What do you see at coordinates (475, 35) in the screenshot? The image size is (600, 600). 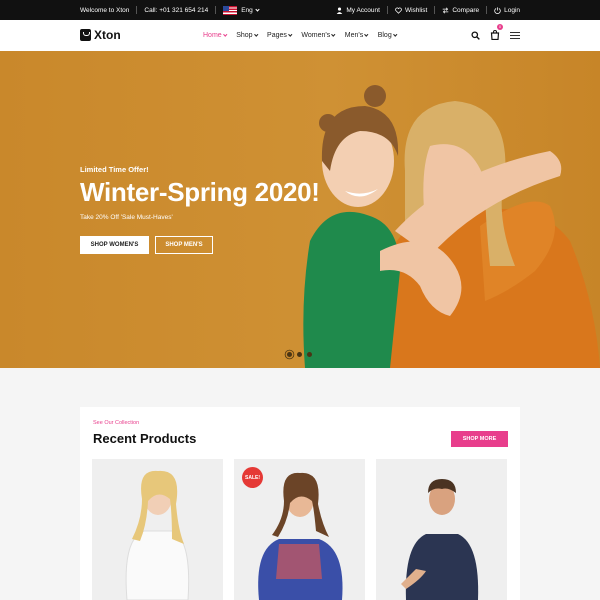 I see `search-icon` at bounding box center [475, 35].